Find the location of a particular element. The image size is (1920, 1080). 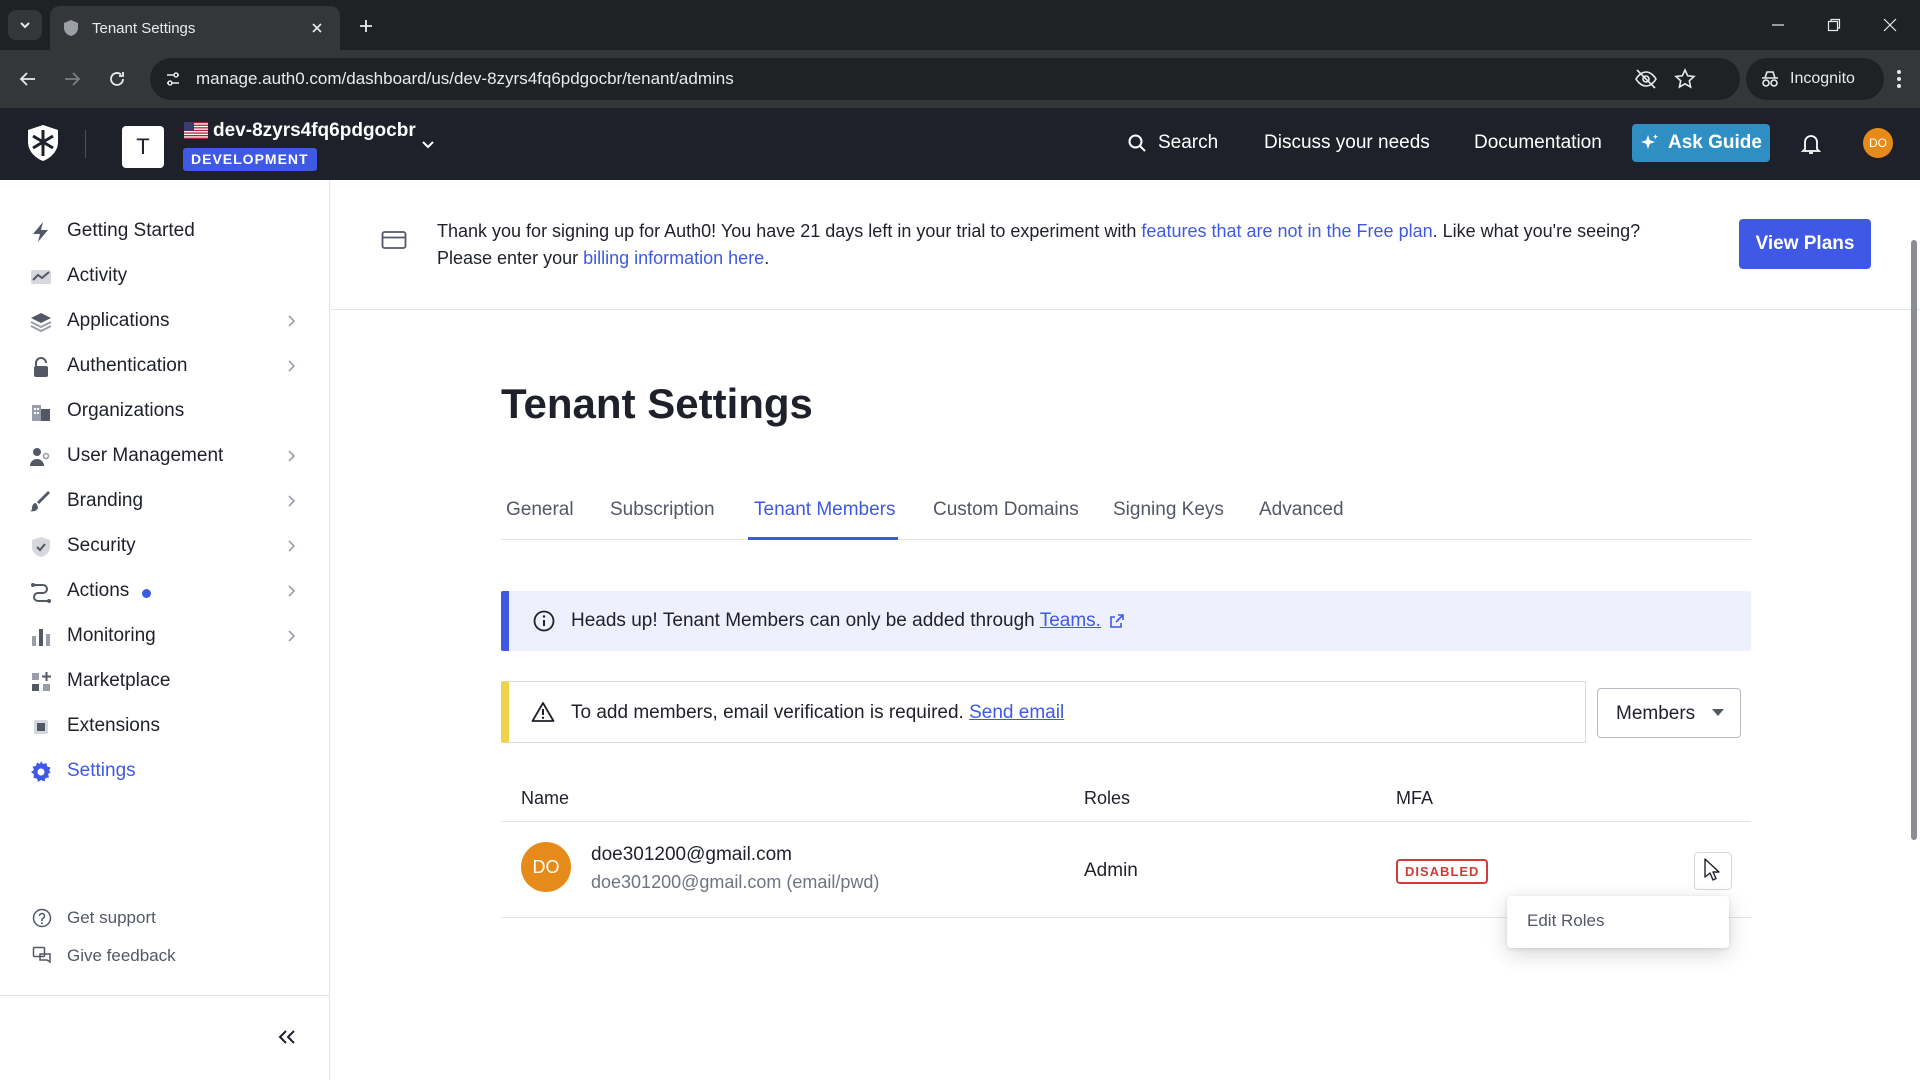

header-search-button: Search is located at coordinates (1173, 143).